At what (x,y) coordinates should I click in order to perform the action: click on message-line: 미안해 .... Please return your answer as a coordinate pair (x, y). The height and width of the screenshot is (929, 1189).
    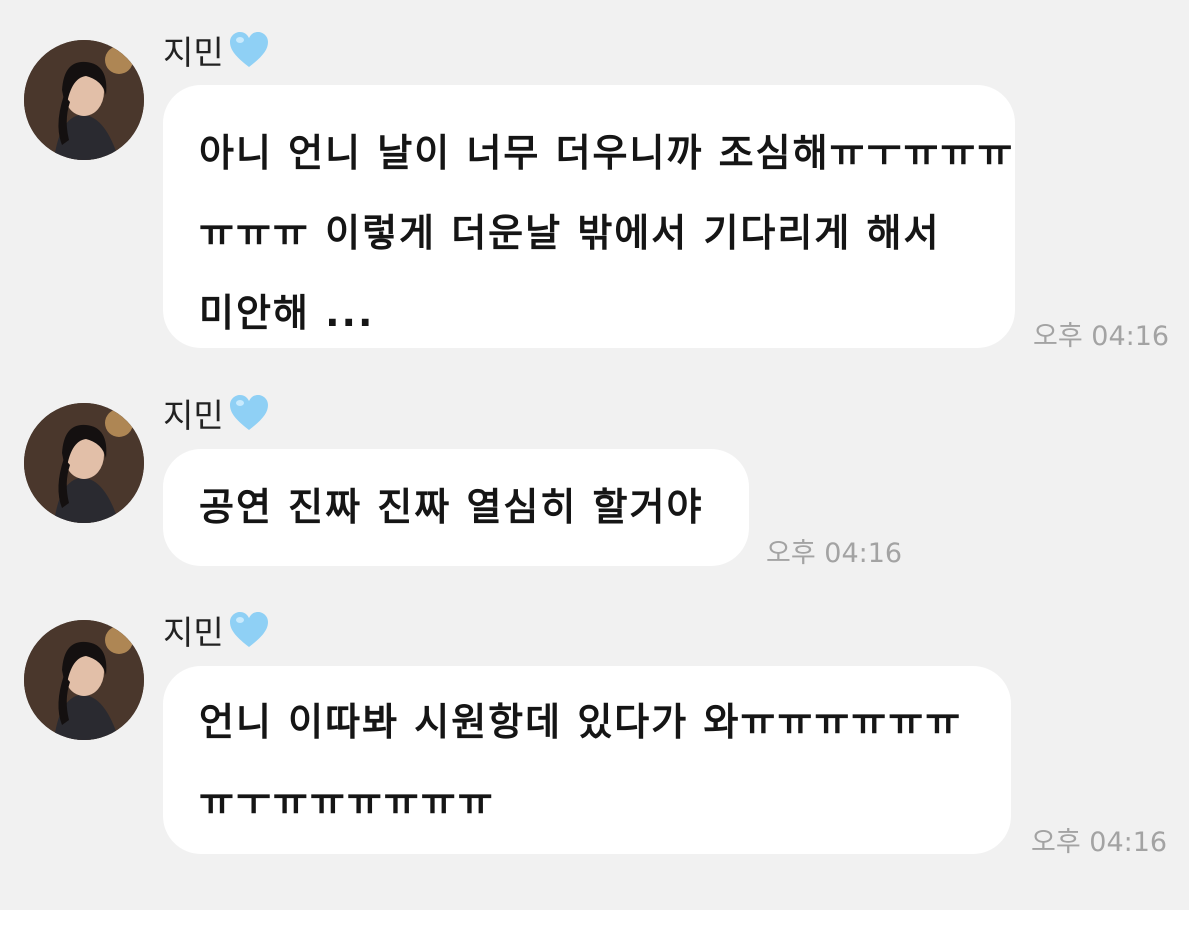
    Looking at the image, I should click on (287, 313).